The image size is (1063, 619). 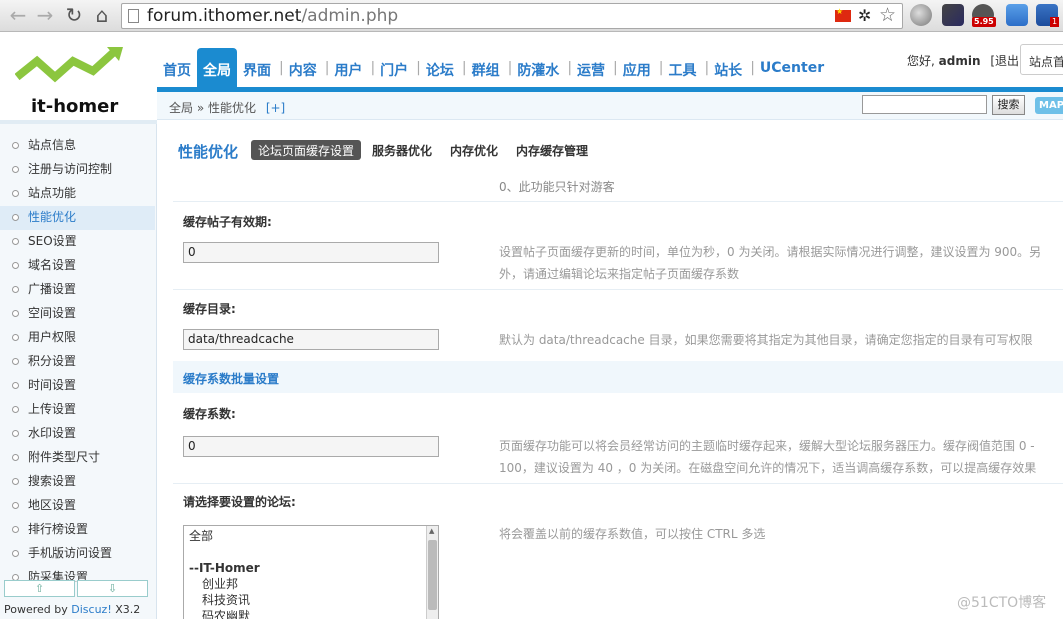 What do you see at coordinates (1049, 105) in the screenshot?
I see `map-button: MAP` at bounding box center [1049, 105].